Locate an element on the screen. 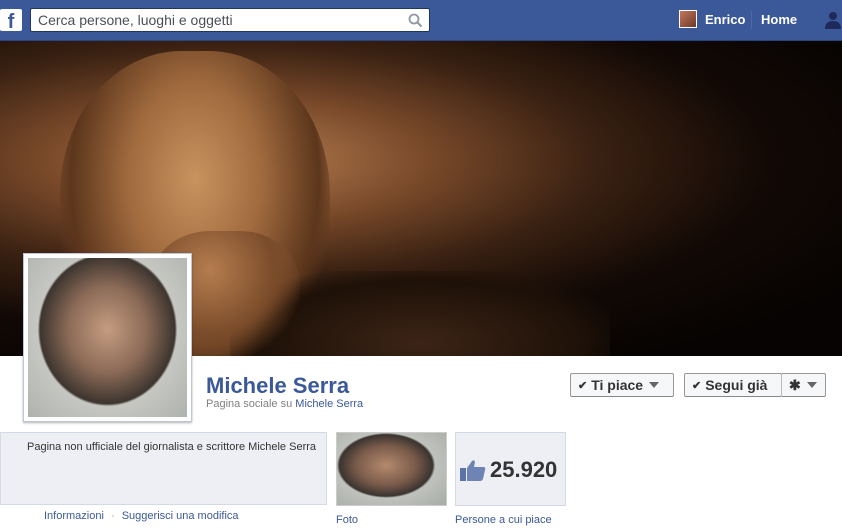 This screenshot has height=531, width=842. top-navigation-bar: f Enrico Home is located at coordinates (421, 20).